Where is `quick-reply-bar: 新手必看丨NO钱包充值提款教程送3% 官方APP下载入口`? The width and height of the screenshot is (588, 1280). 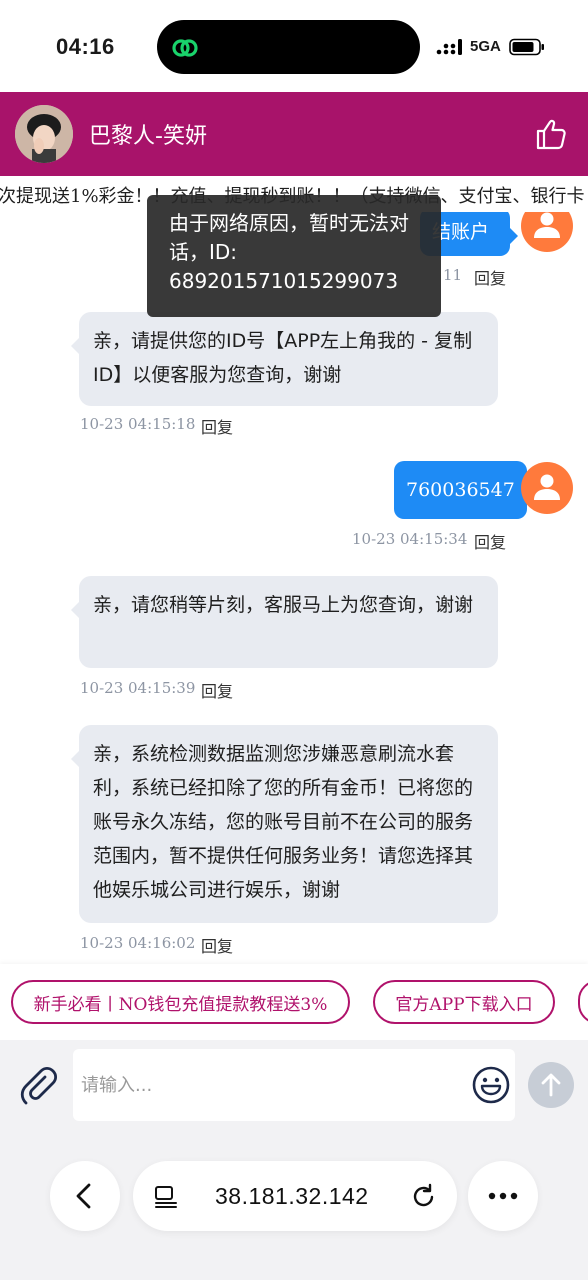 quick-reply-bar: 新手必看丨NO钱包充值提款教程送3% 官方APP下载入口 is located at coordinates (294, 1002).